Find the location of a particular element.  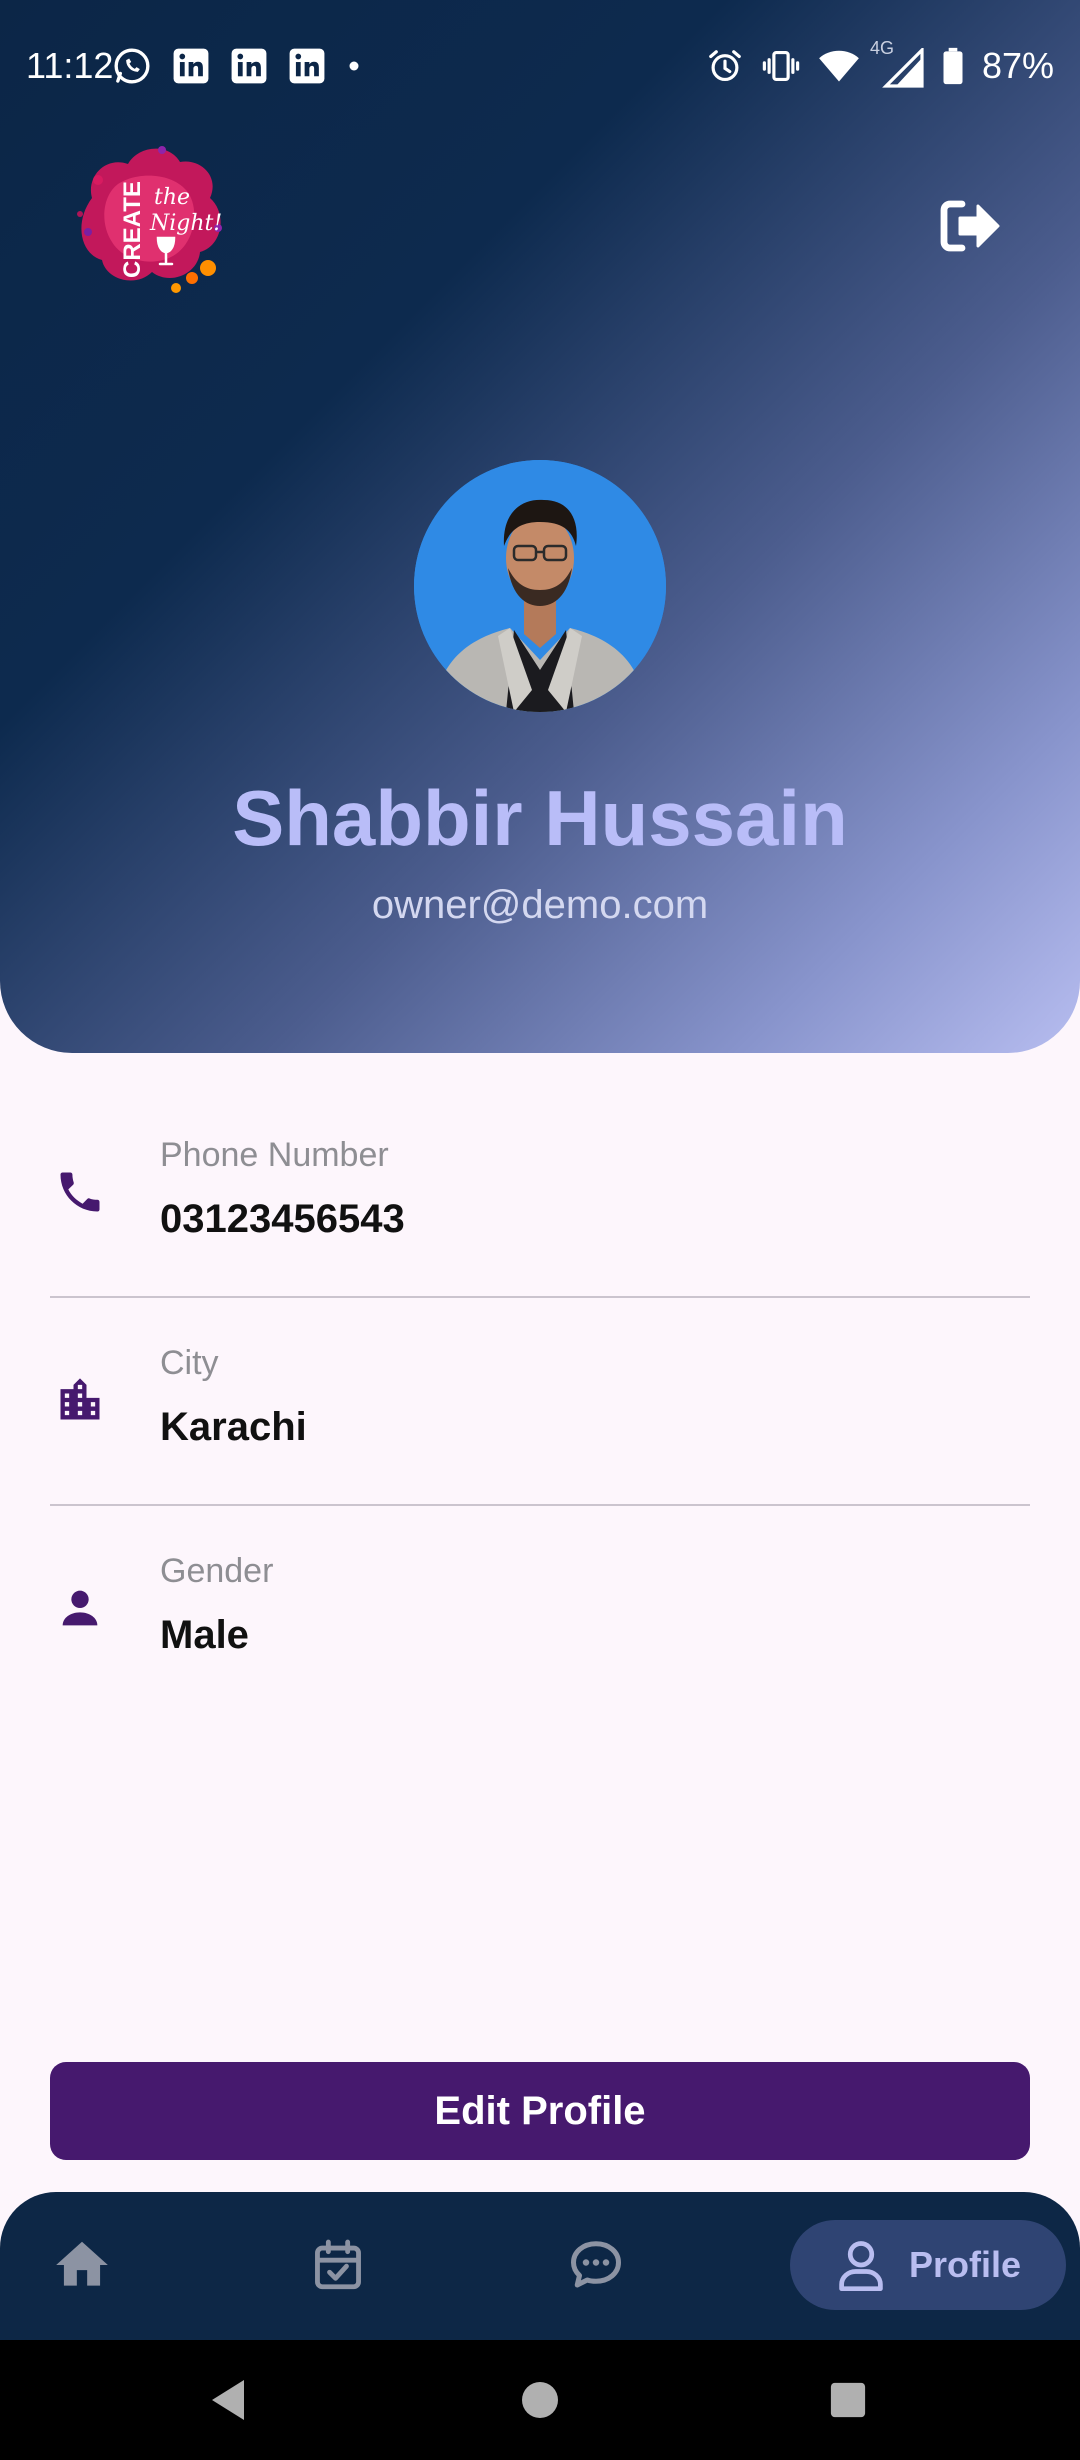

edit-profile-button: Edit Profile is located at coordinates (540, 2111).